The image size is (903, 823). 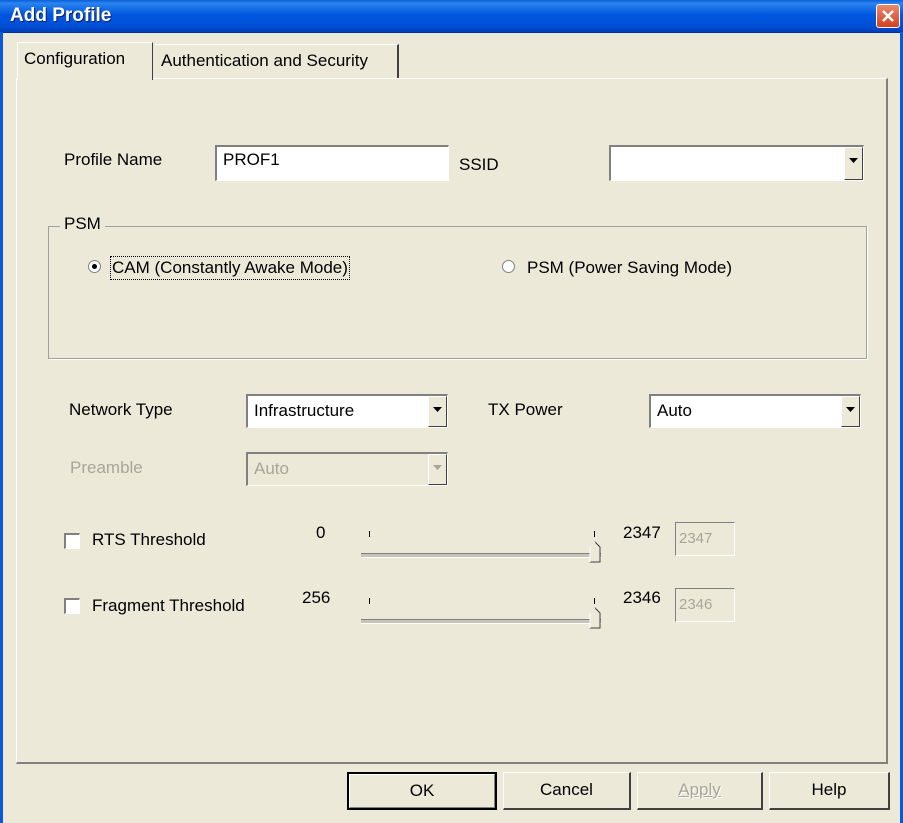 I want to click on apply-button: Apply, so click(x=700, y=791).